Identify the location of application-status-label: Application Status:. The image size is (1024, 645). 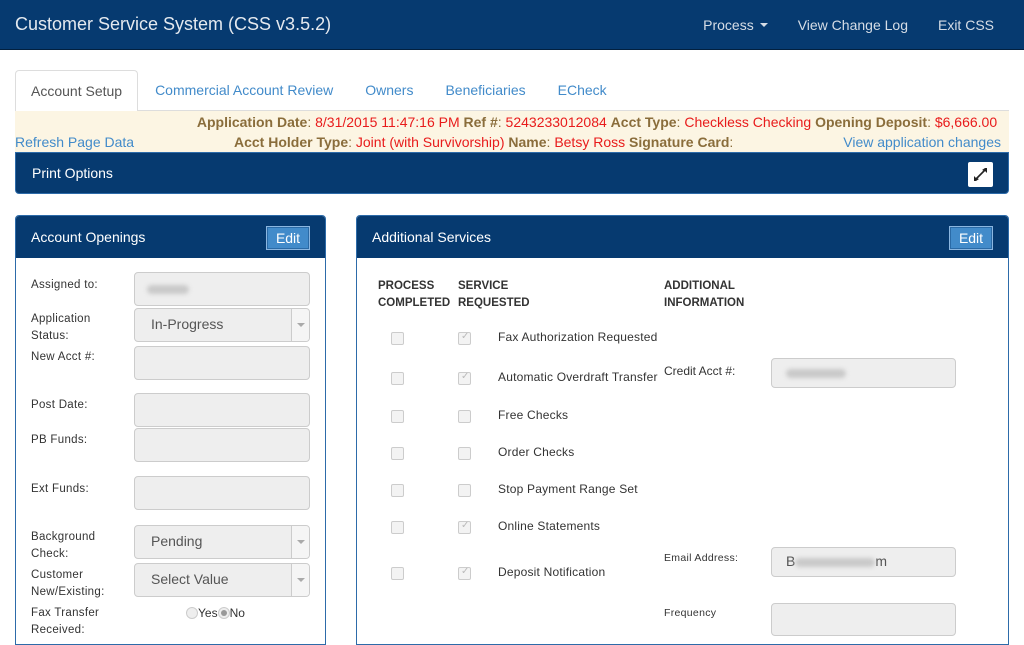
(61, 328).